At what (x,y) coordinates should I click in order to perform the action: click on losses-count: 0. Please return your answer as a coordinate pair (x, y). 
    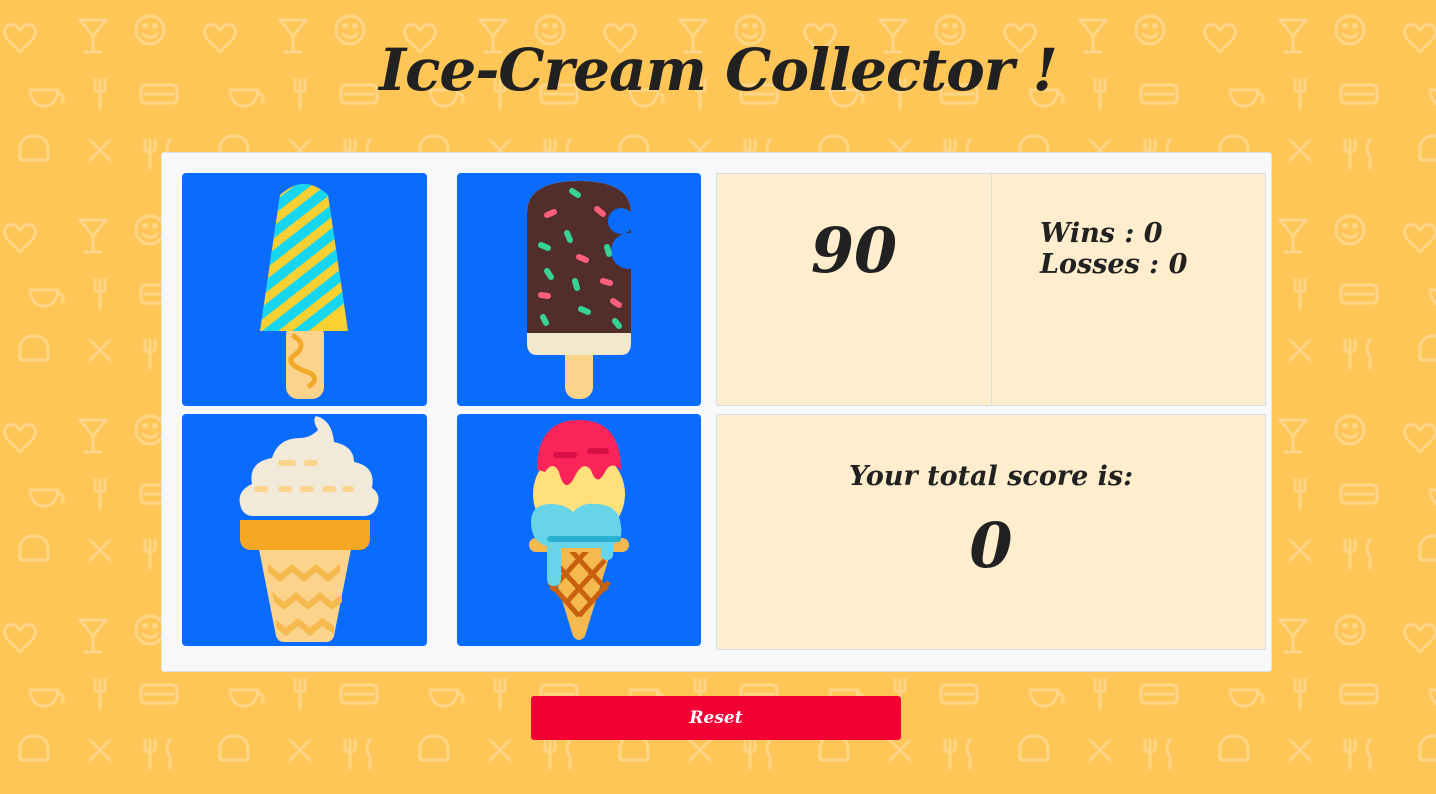
    Looking at the image, I should click on (1178, 264).